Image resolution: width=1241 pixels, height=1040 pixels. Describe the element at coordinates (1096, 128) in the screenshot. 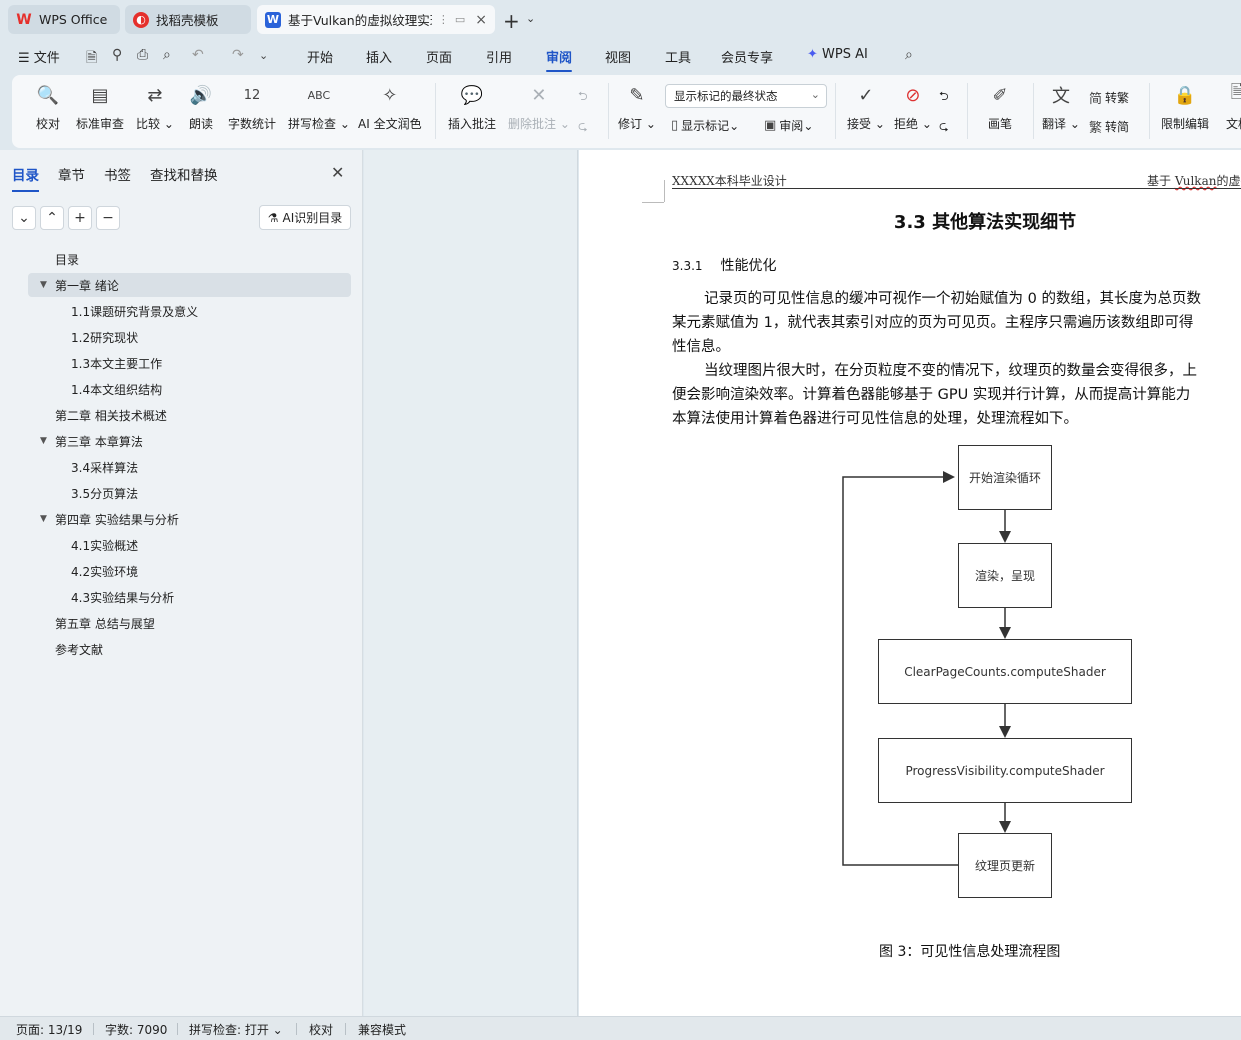

I see `simplified-icon: 繁` at that location.